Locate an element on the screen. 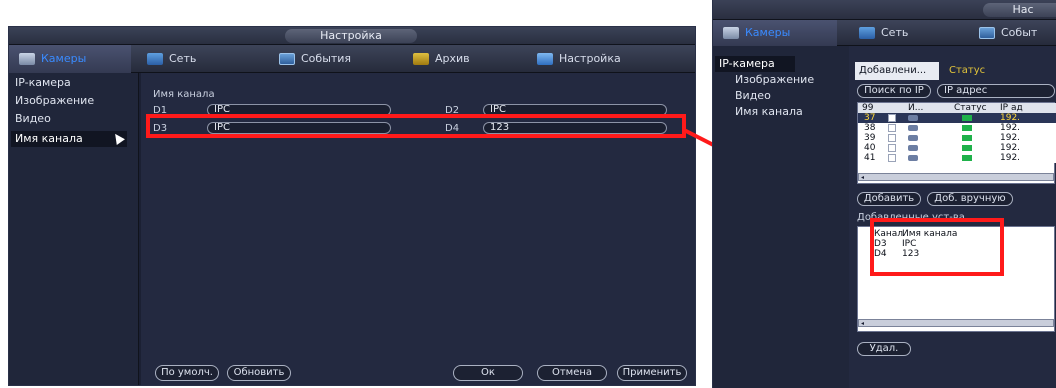  manual-add-button: Доб. вручную is located at coordinates (970, 199).